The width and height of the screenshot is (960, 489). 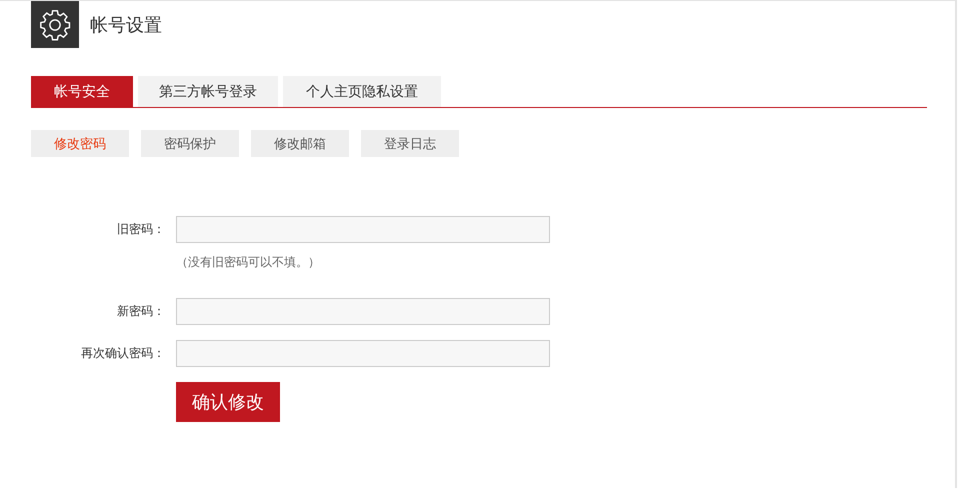 I want to click on page-title: 帐号设置, so click(x=126, y=25).